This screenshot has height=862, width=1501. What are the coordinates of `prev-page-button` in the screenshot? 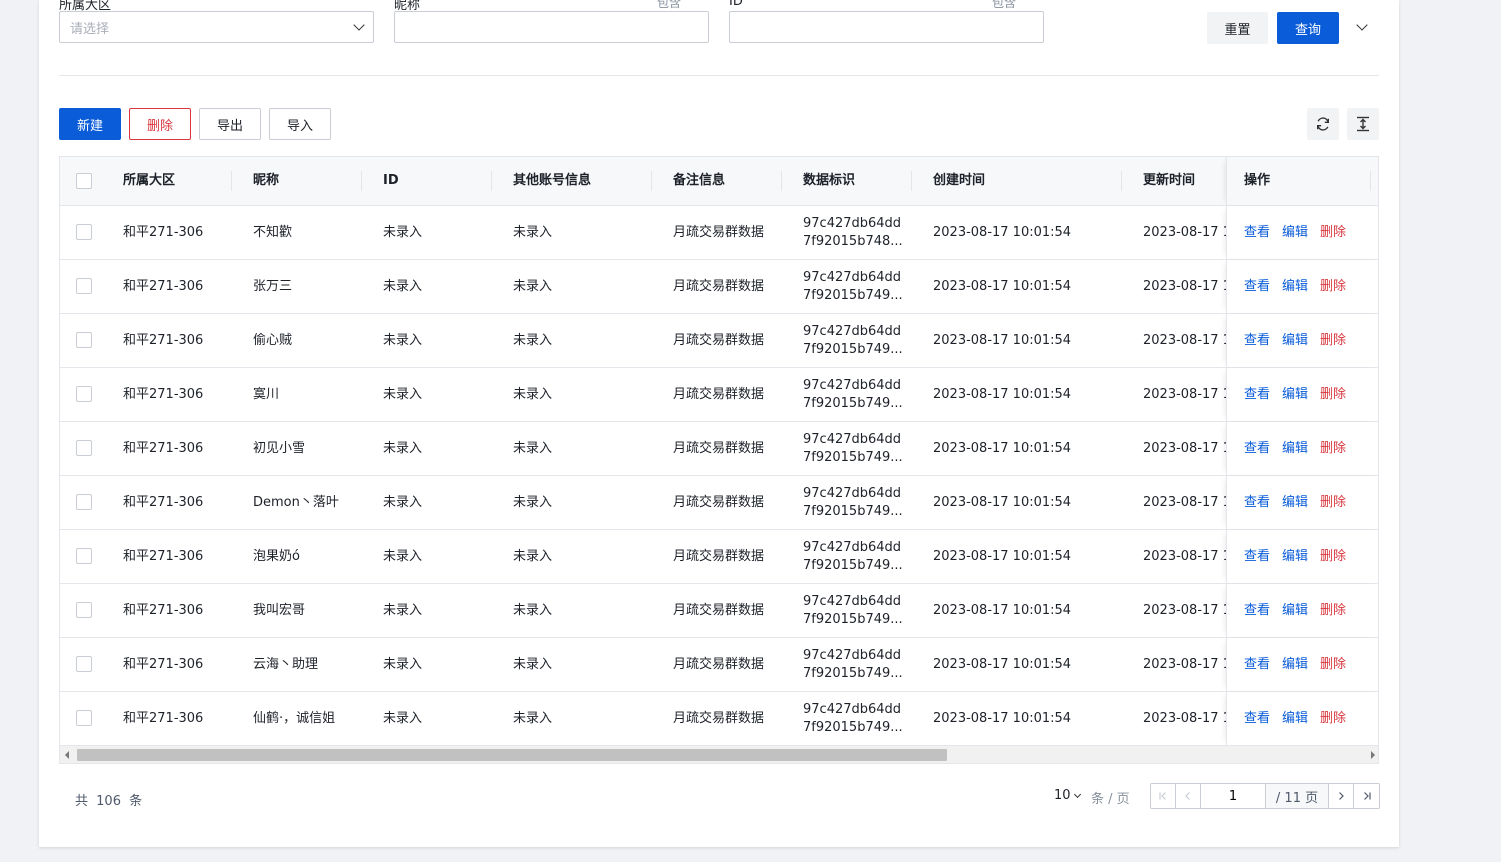 It's located at (1188, 796).